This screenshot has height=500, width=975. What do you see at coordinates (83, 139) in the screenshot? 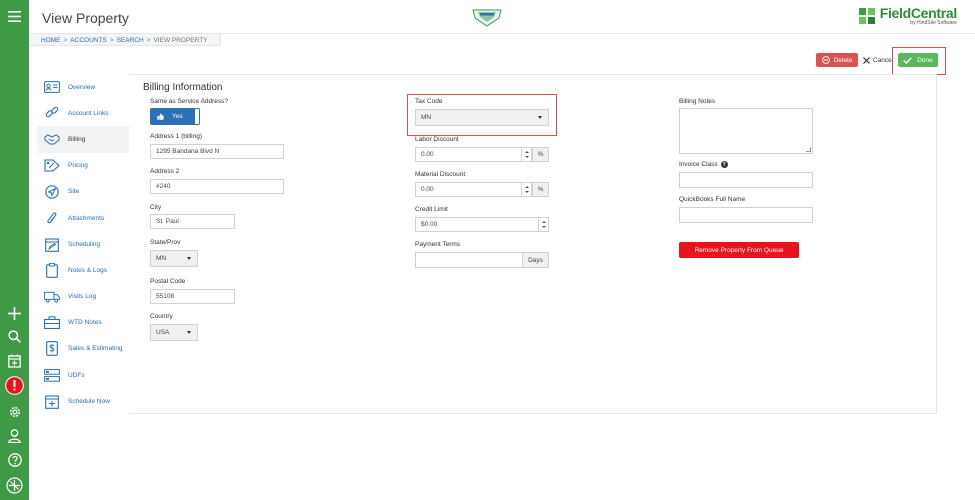
I see `sidebar-item-billing: Billing` at bounding box center [83, 139].